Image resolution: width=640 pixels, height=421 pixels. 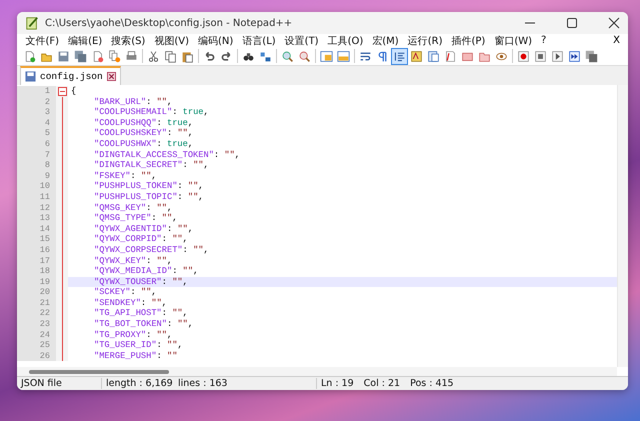 I want to click on line-number: 26, so click(x=36, y=356).